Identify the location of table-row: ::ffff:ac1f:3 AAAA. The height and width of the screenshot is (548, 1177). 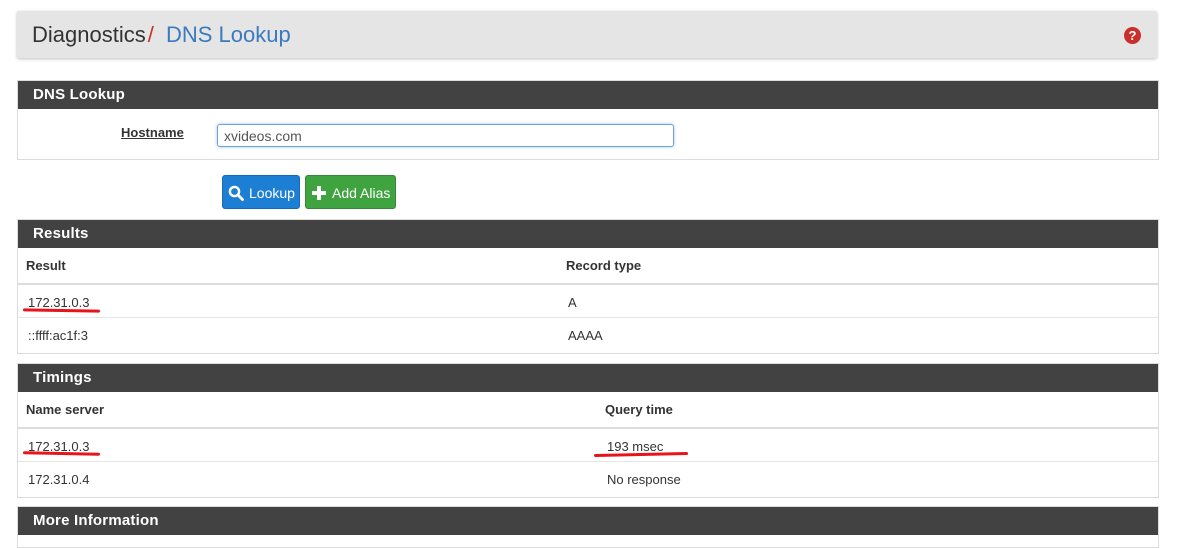
(588, 334).